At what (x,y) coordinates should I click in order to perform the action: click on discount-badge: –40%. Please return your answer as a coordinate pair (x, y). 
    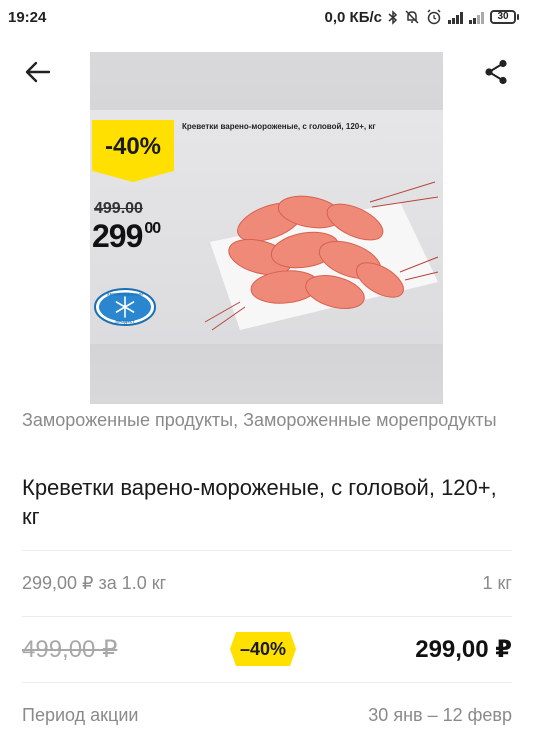
    Looking at the image, I should click on (263, 649).